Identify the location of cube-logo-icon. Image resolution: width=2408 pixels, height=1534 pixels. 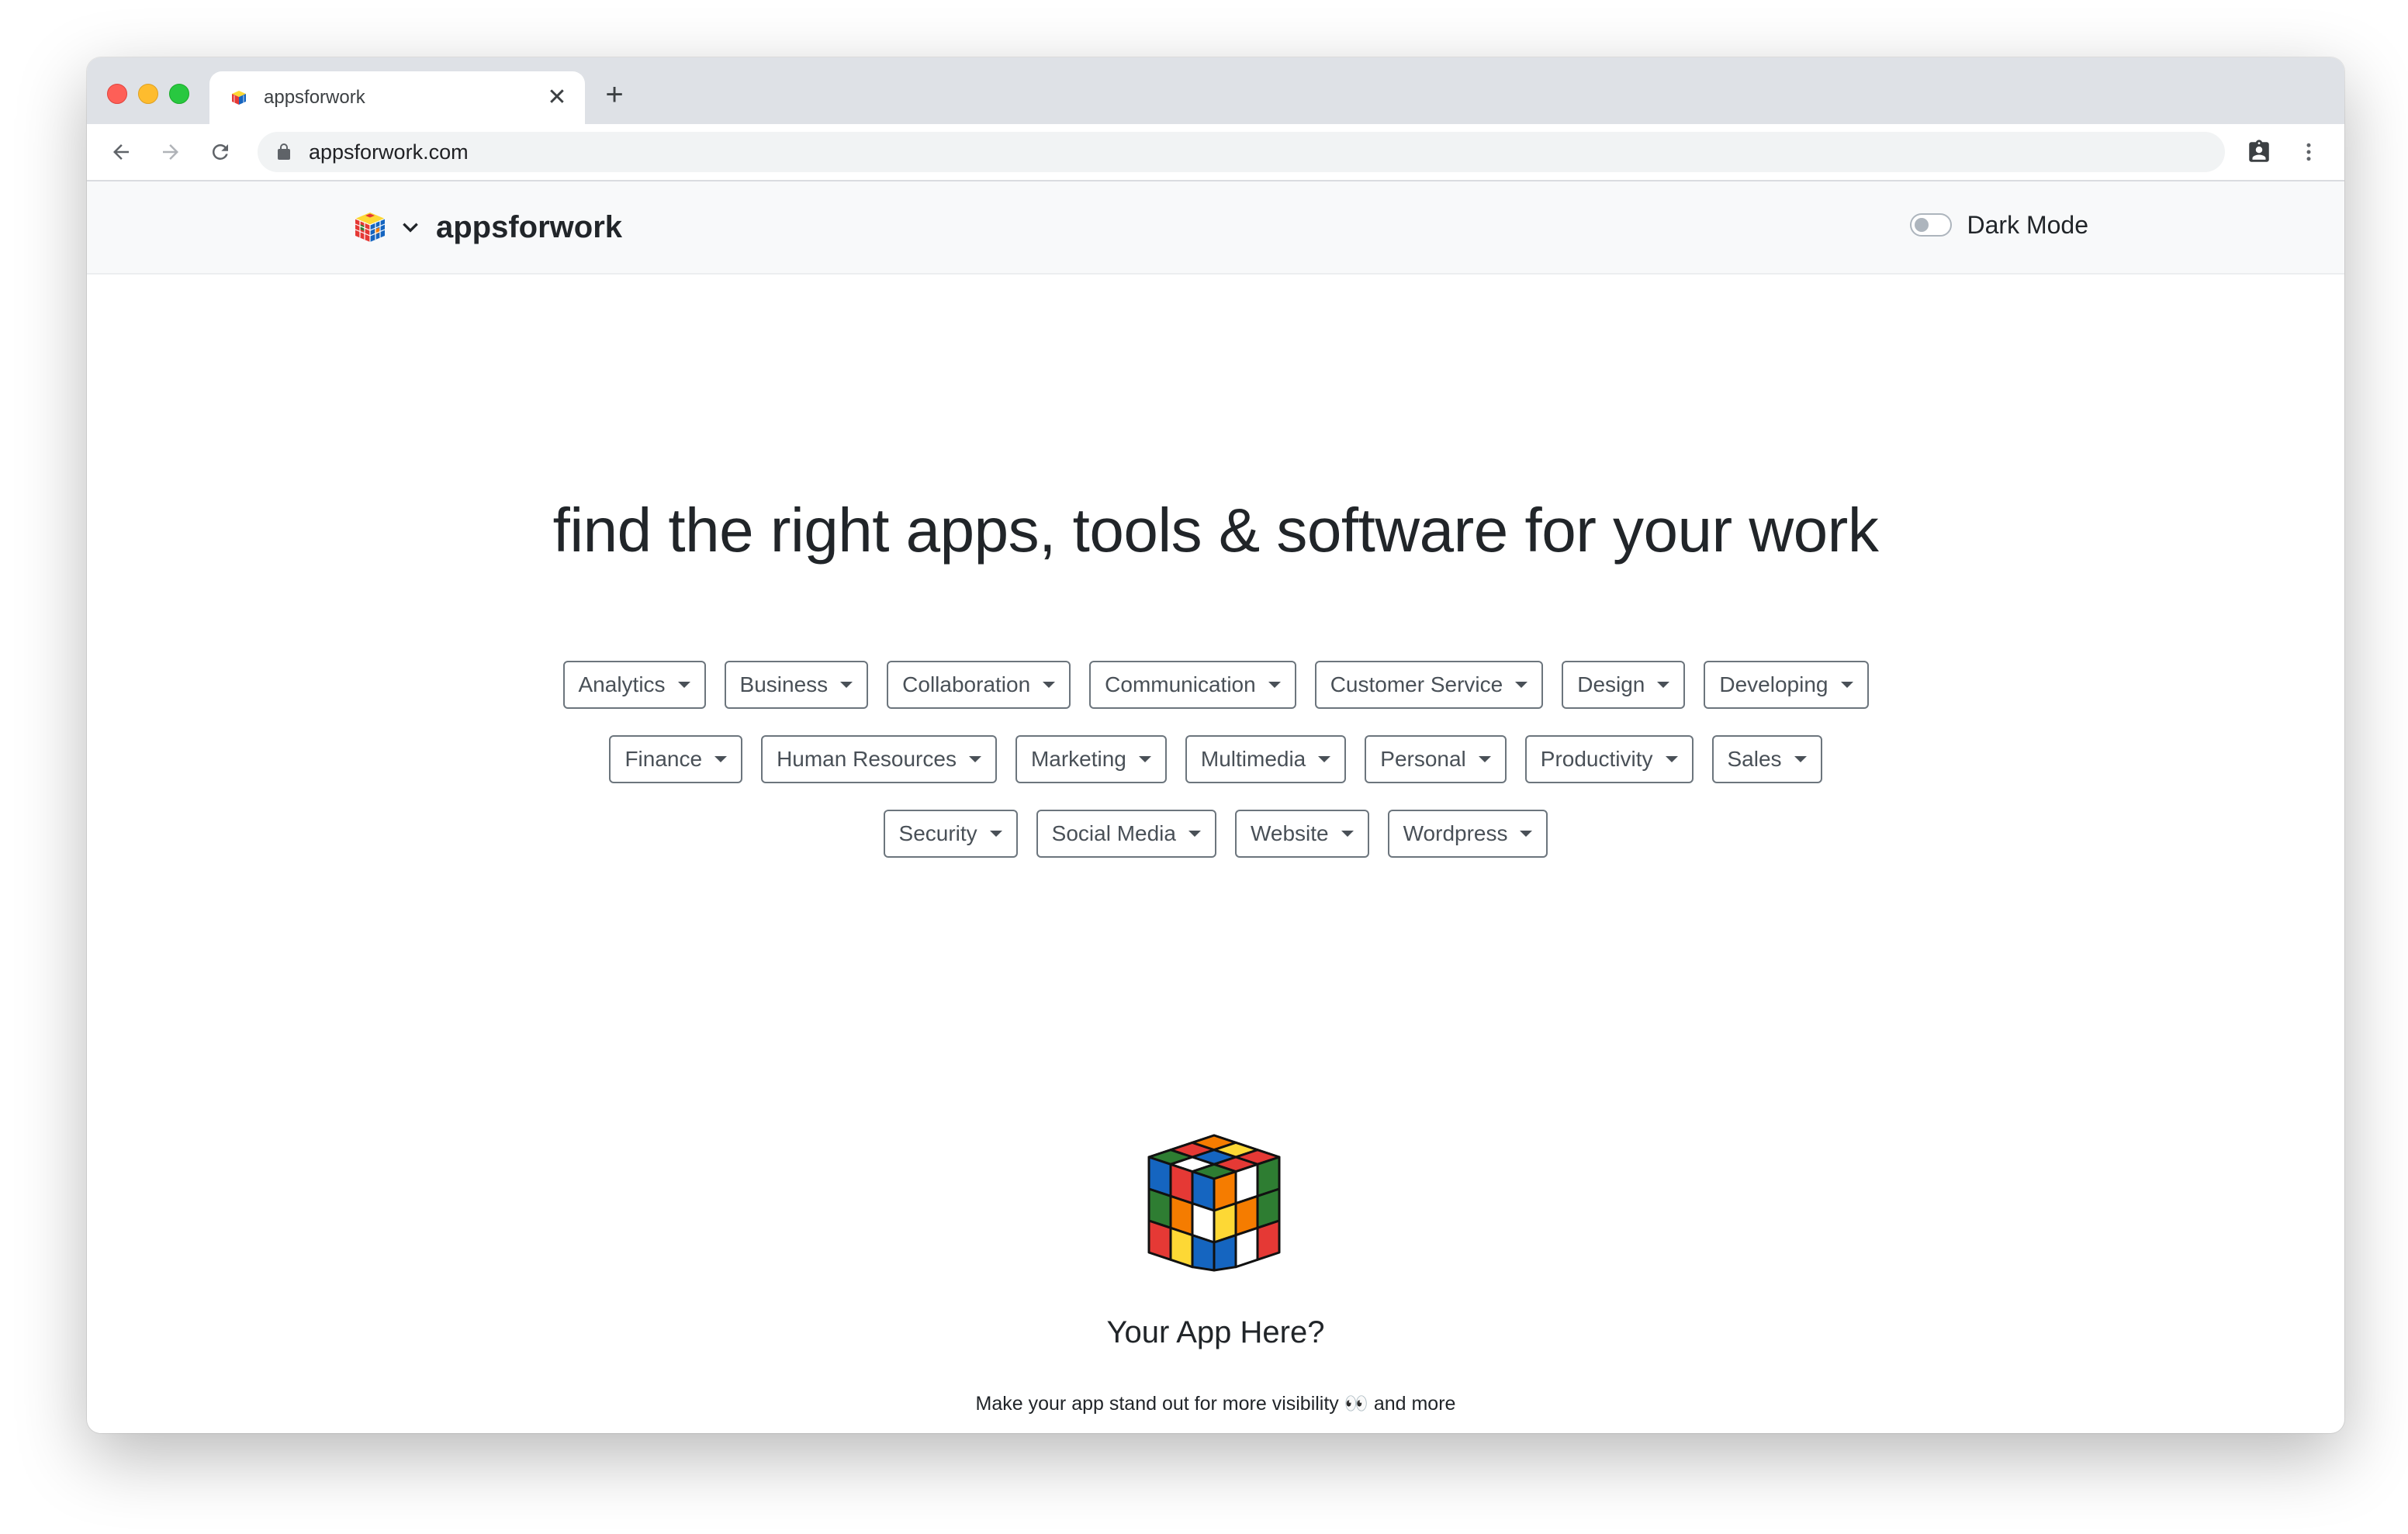
(370, 227).